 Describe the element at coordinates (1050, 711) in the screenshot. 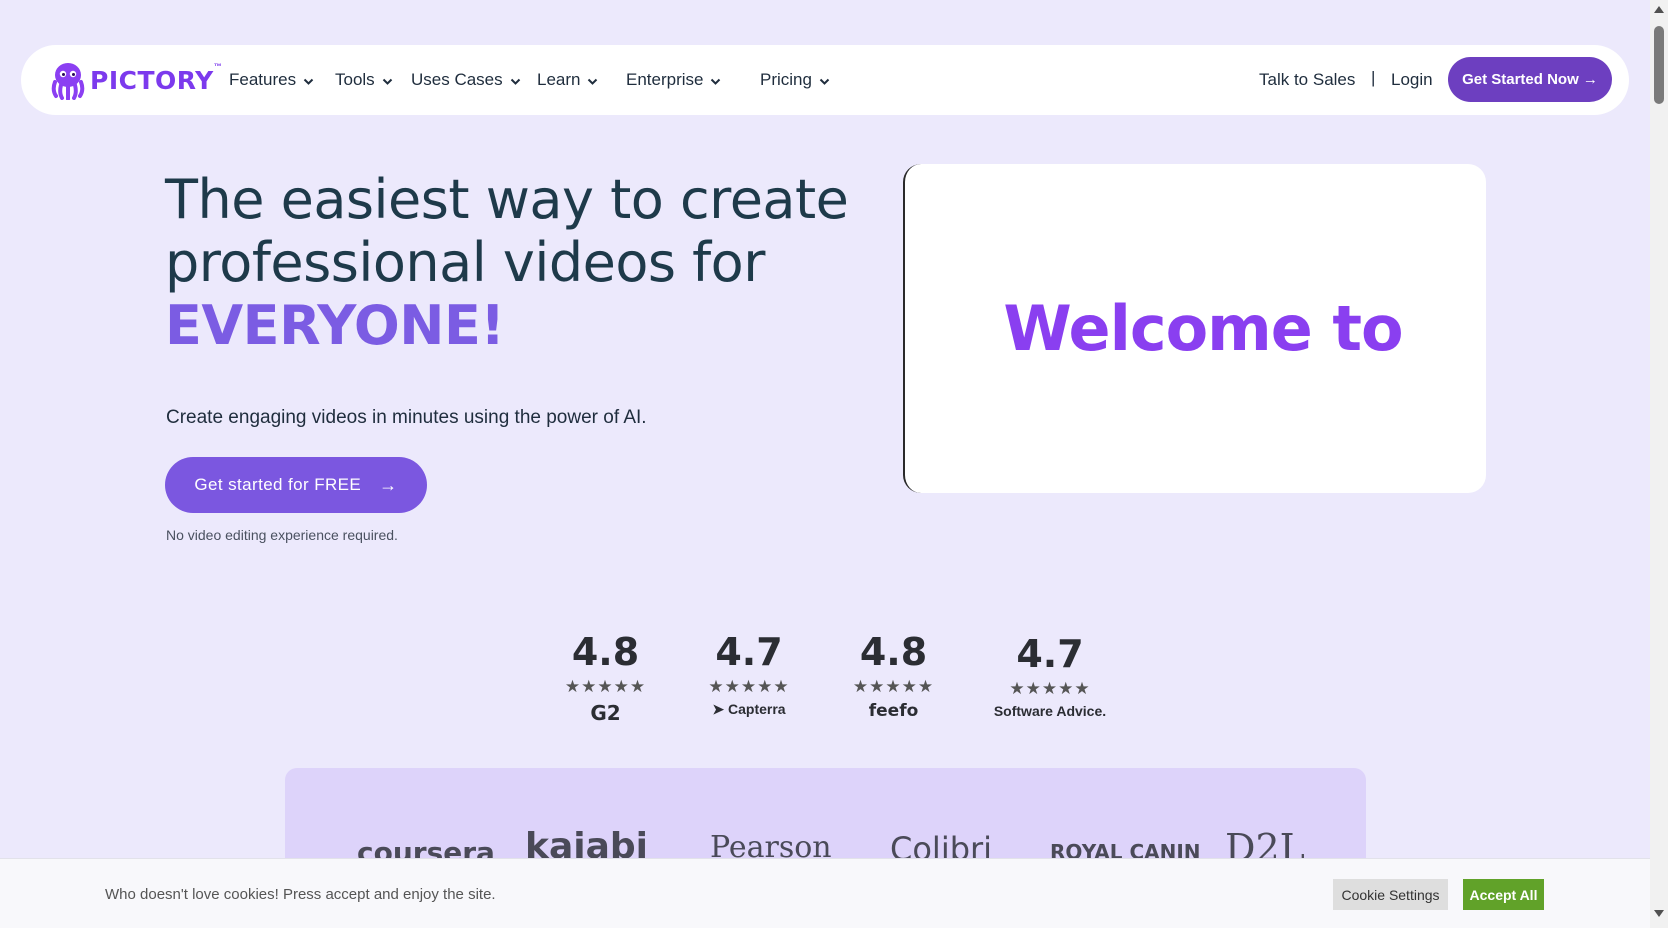

I see `software-advice-logo: Software Advice.` at that location.